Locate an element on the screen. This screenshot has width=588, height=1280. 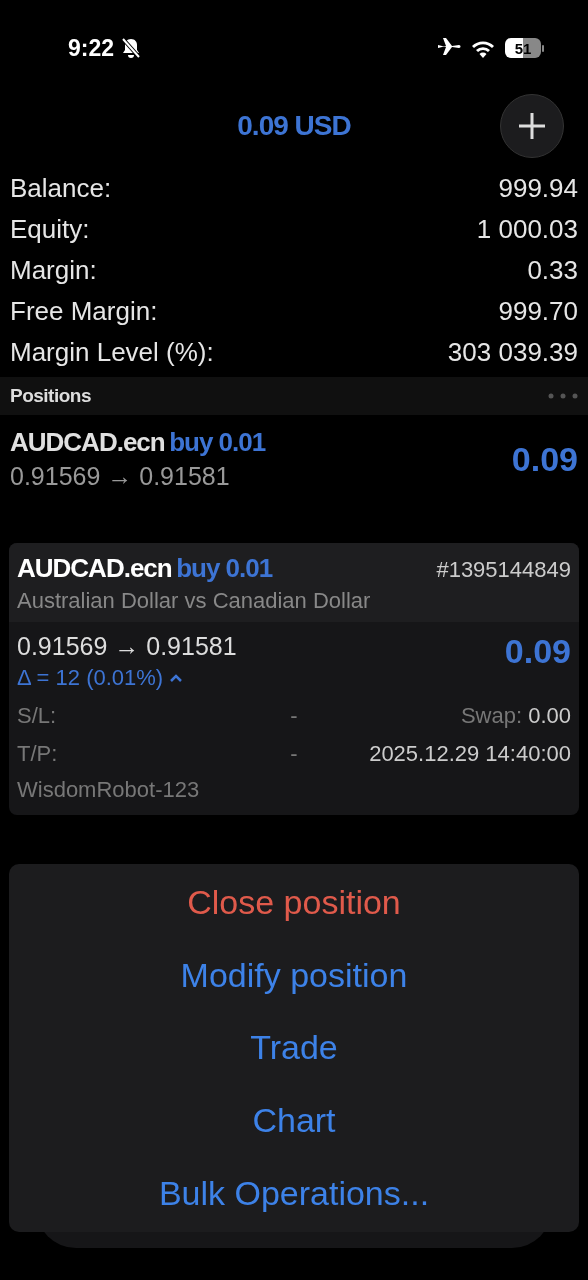
summary-label: Balance: is located at coordinates (61, 188).